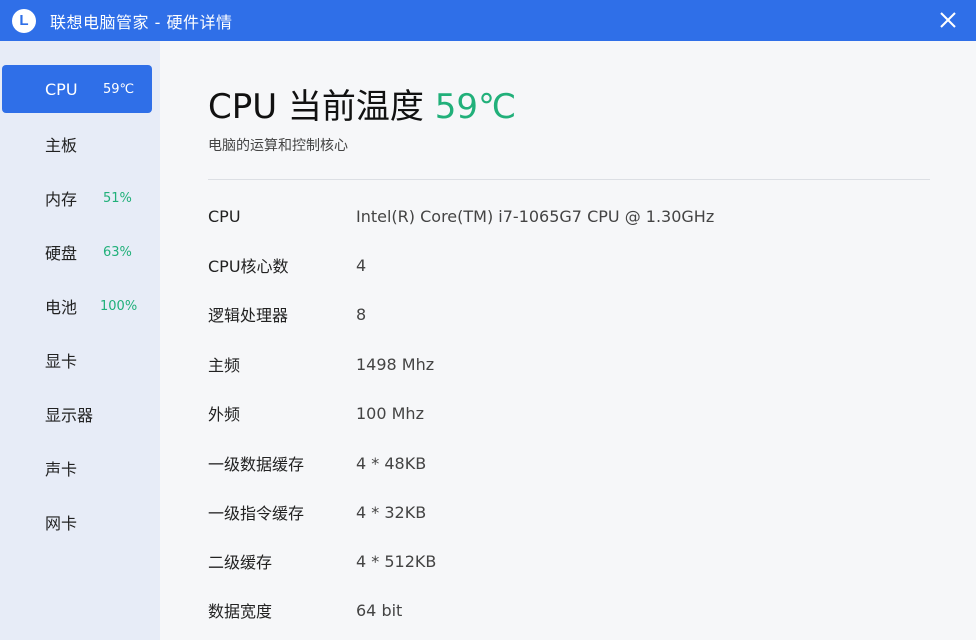  Describe the element at coordinates (396, 561) in the screenshot. I see `spec-value: 4 * 512KB` at that location.